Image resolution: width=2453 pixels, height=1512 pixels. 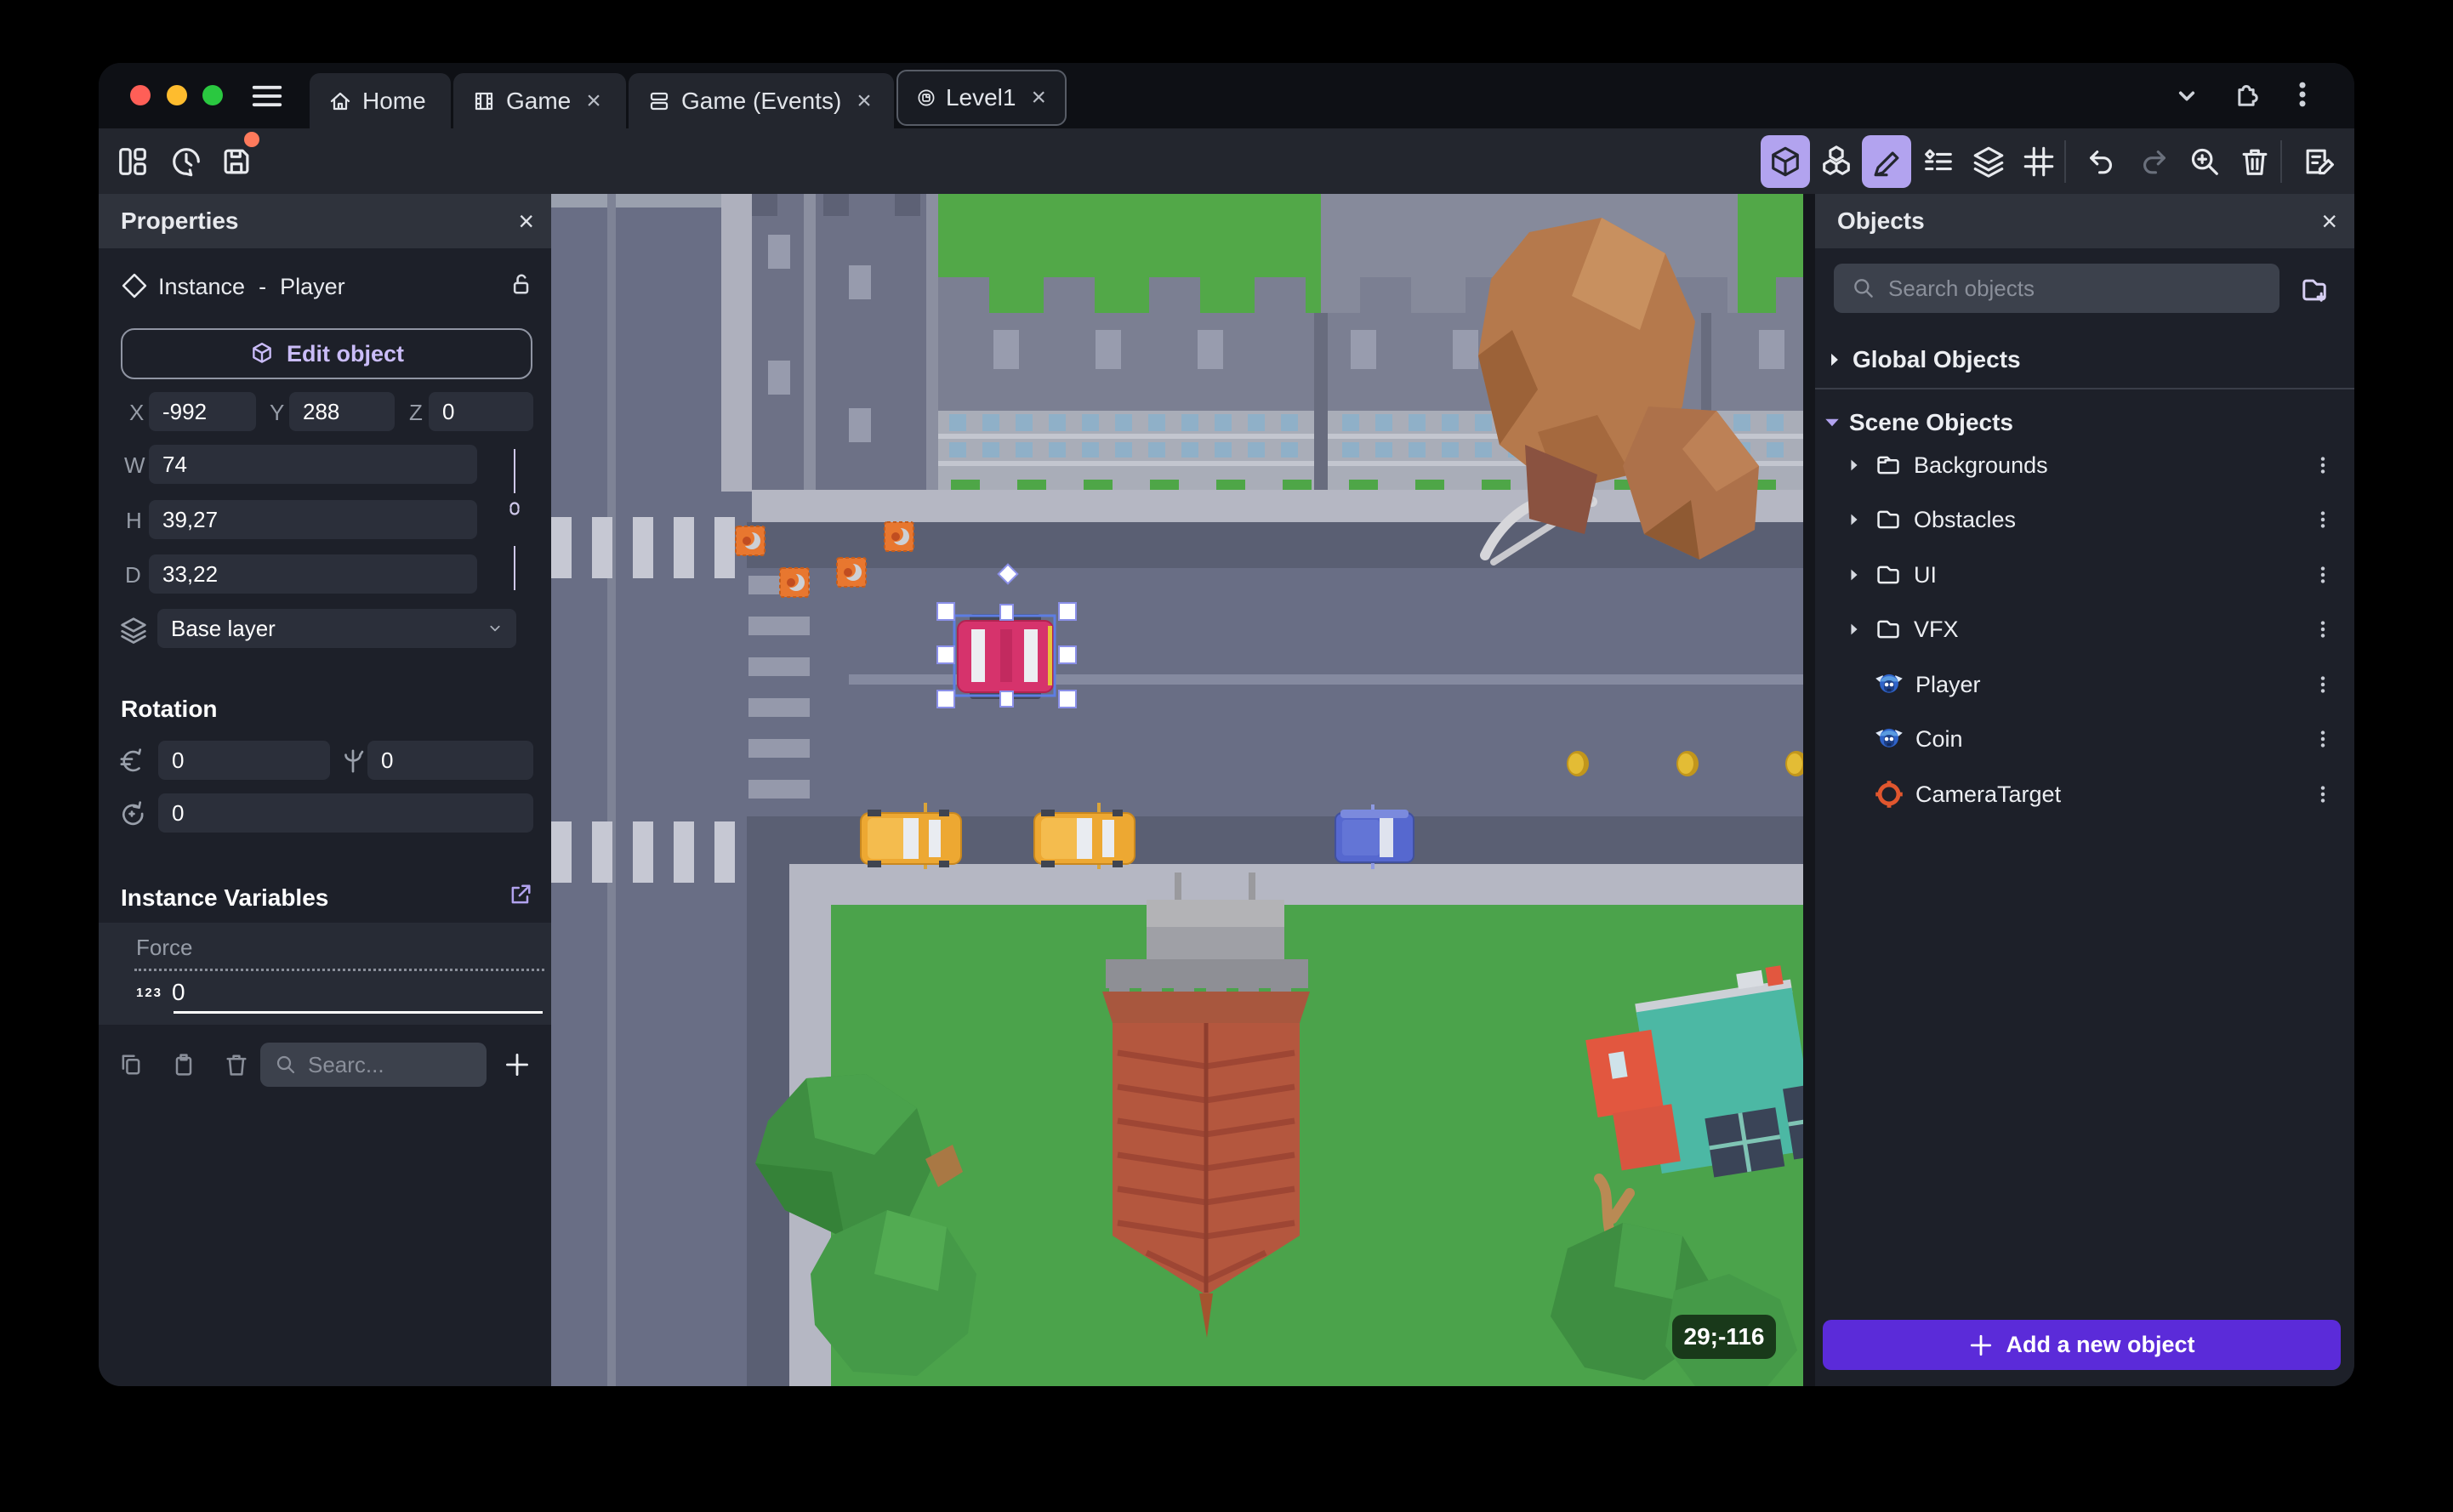 What do you see at coordinates (342, 411) in the screenshot?
I see `y-field: 288` at bounding box center [342, 411].